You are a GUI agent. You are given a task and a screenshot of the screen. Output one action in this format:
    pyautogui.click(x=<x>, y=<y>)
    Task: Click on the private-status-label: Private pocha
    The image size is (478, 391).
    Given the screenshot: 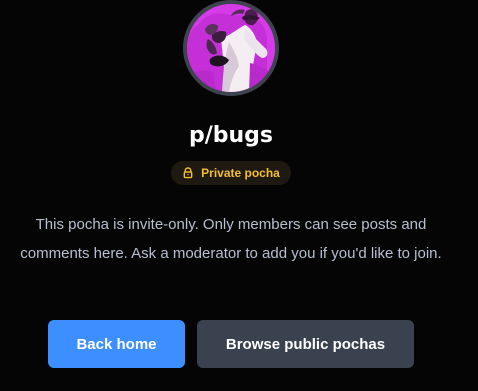 What is the action you would take?
    pyautogui.click(x=240, y=173)
    